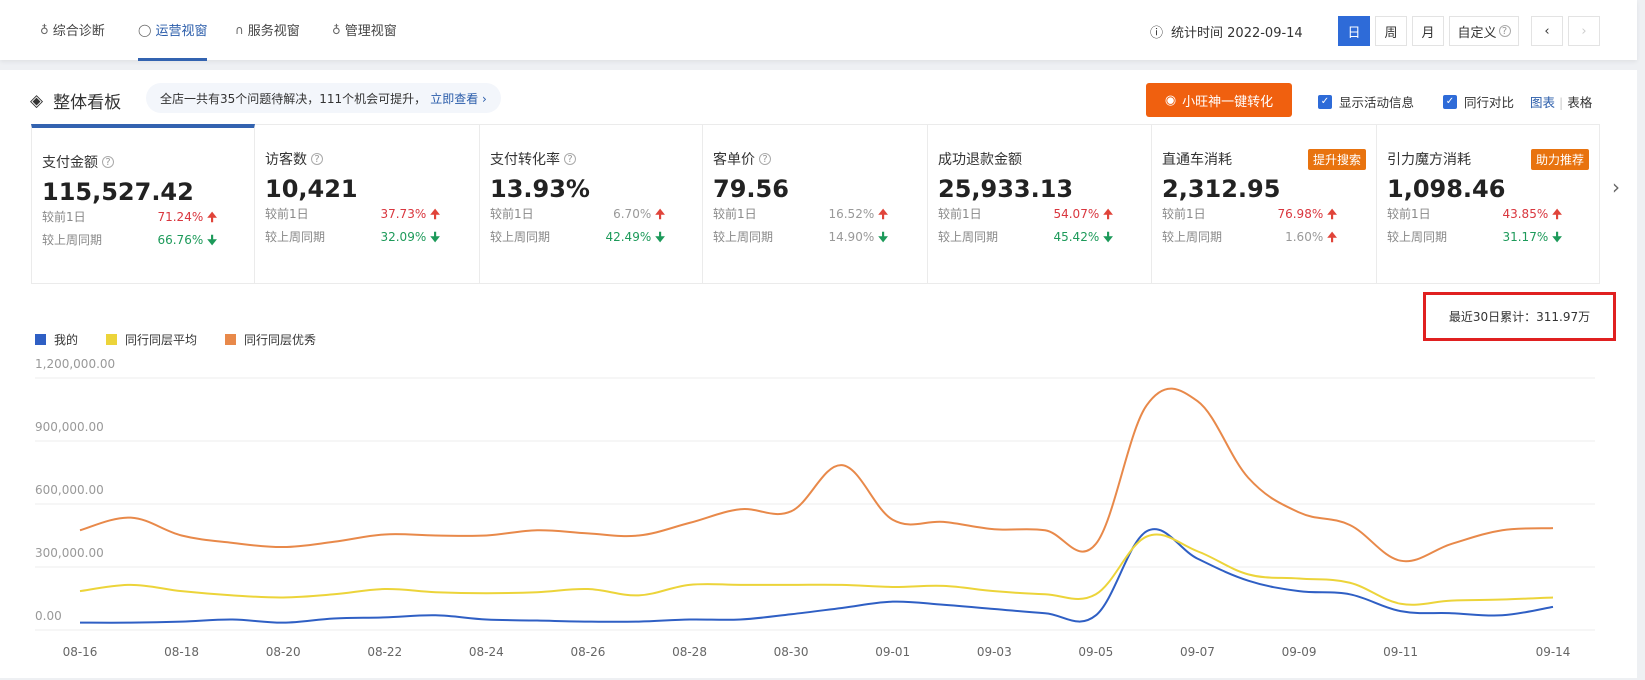  I want to click on one-click-convert-button: ◉ 小旺神一键转化, so click(1219, 100).